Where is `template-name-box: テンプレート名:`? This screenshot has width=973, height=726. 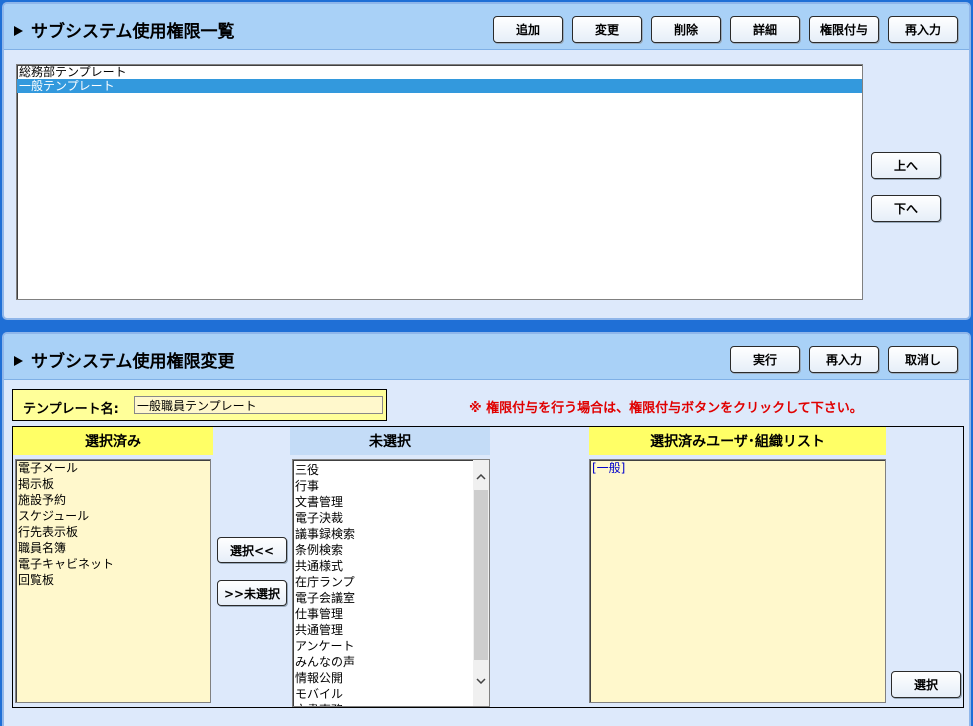
template-name-box: テンプレート名: is located at coordinates (199, 405).